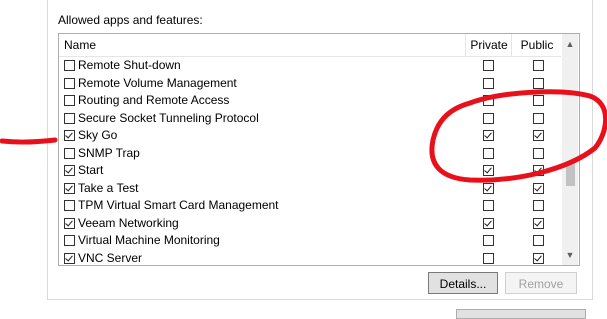  Describe the element at coordinates (149, 240) in the screenshot. I see `app-name-label: Virtual Machine Monitoring` at that location.